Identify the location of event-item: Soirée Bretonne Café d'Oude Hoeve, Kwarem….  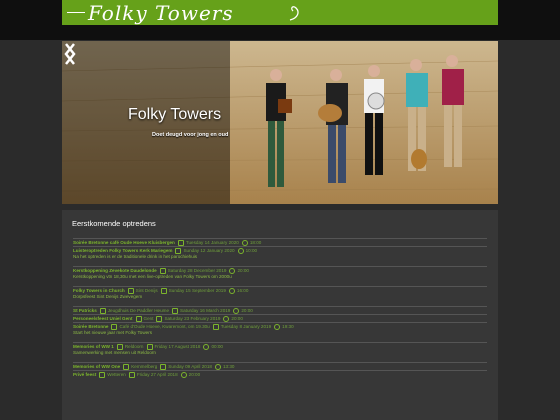
(280, 329).